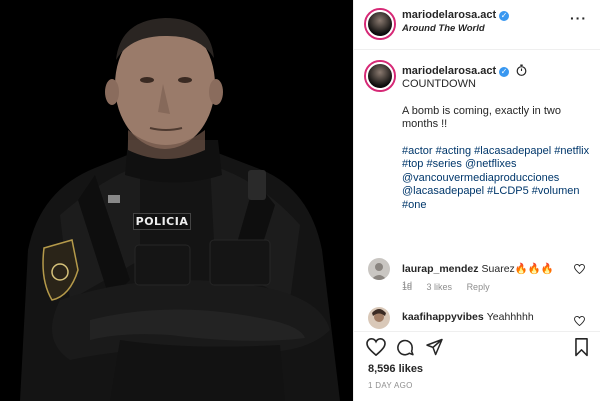  What do you see at coordinates (380, 24) in the screenshot?
I see `author-avatar` at bounding box center [380, 24].